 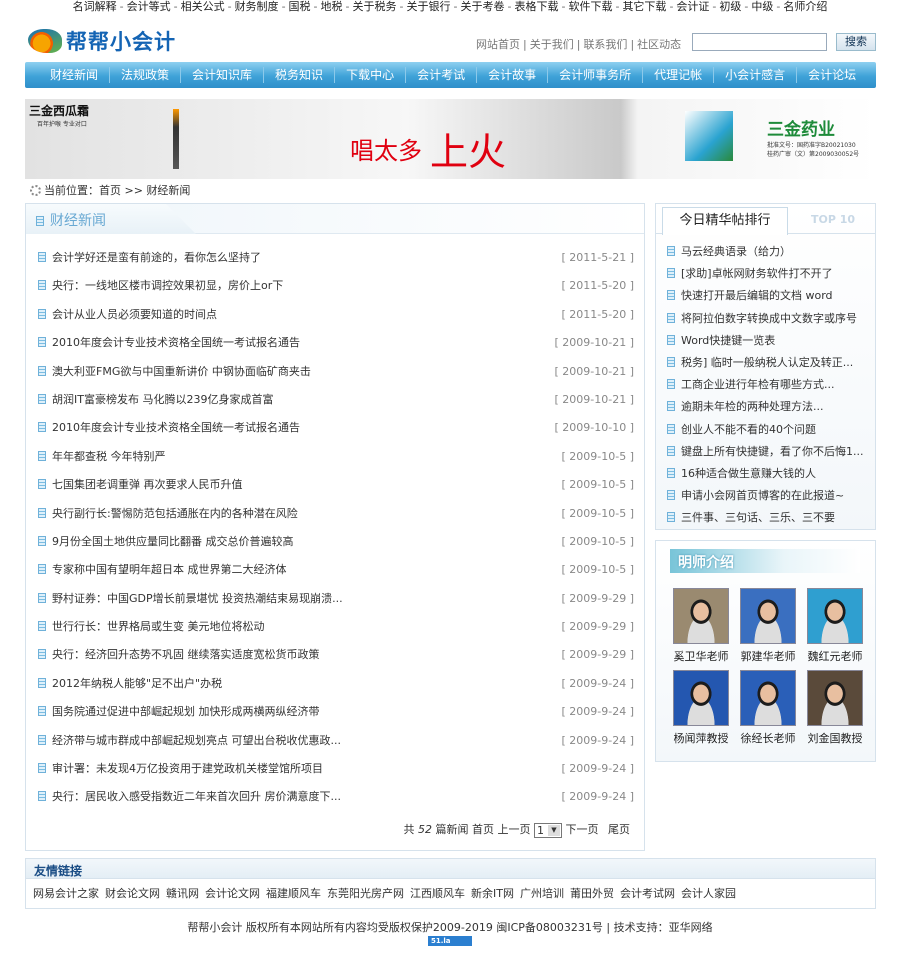 What do you see at coordinates (336, 521) in the screenshot?
I see `news-item: 央行副行长:警惕防范包括通胀在内的各种潜在风险 [ 2009-10-5 ]` at bounding box center [336, 521].